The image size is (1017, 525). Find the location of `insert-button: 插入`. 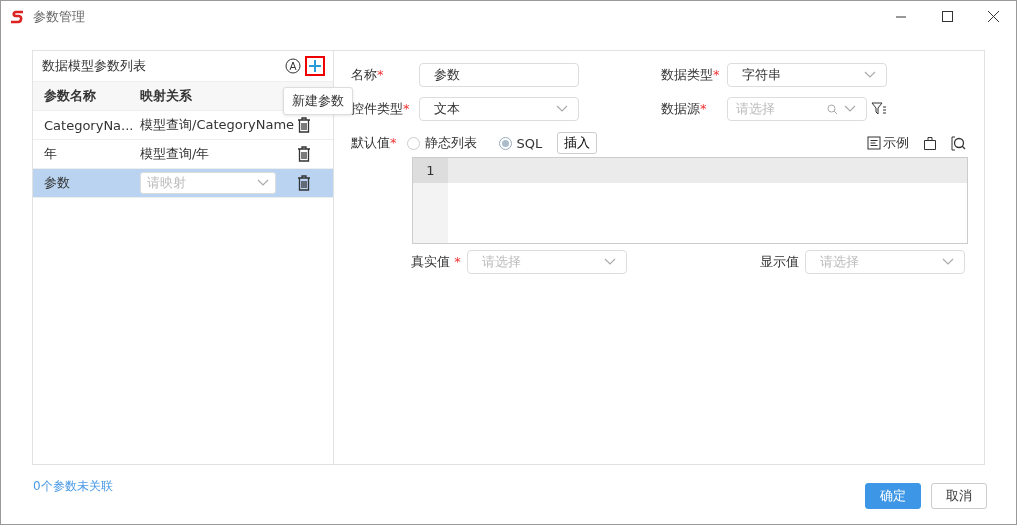

insert-button: 插入 is located at coordinates (577, 143).